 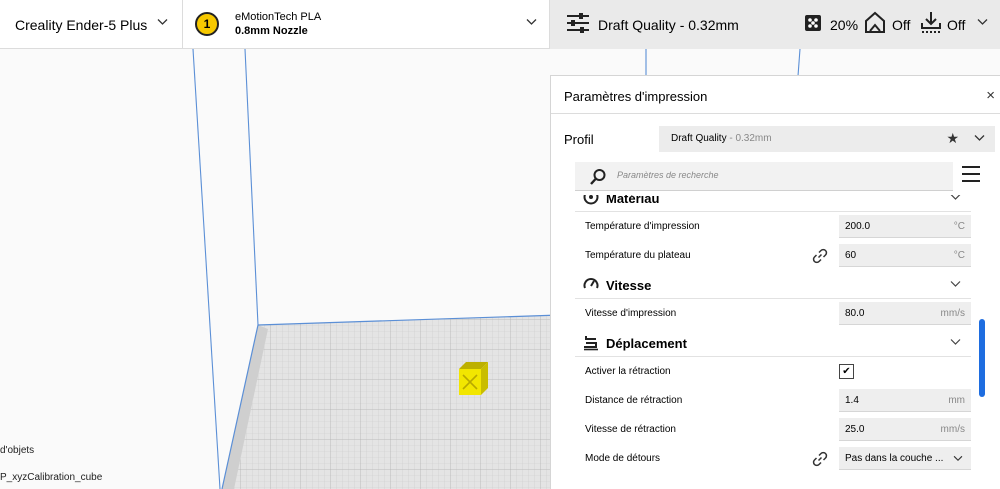 What do you see at coordinates (17, 450) in the screenshot?
I see `object-list-label: d'objets` at bounding box center [17, 450].